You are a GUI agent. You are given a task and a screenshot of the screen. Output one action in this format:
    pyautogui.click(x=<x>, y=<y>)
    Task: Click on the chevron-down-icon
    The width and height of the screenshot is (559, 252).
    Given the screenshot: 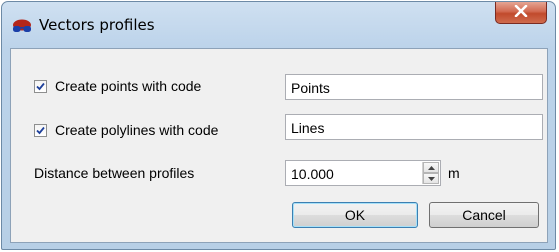 What is the action you would take?
    pyautogui.click(x=431, y=178)
    